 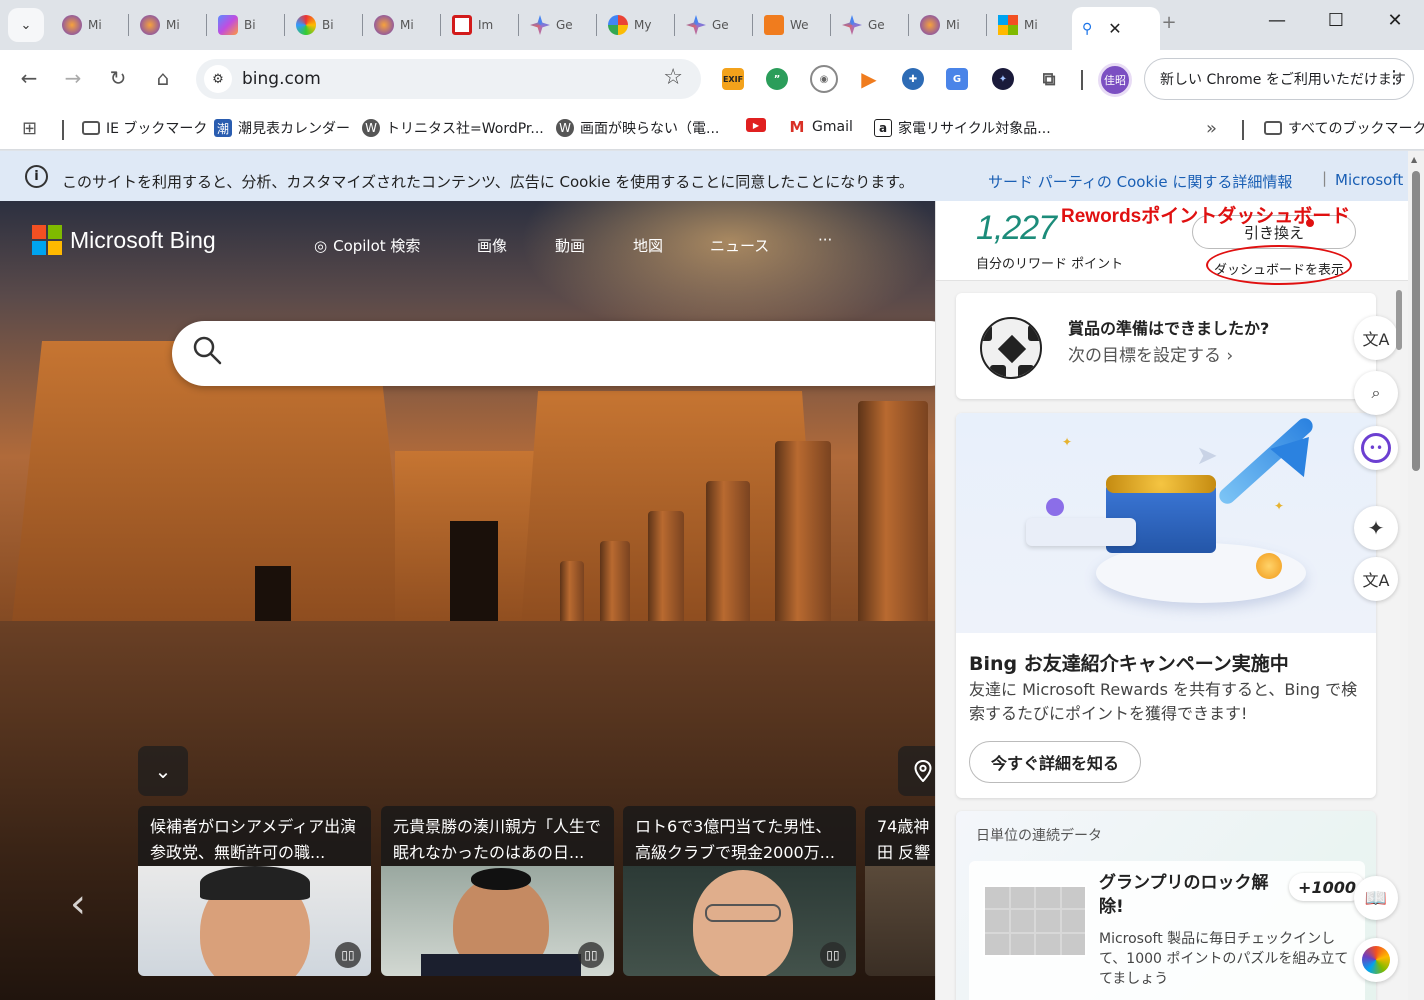 What do you see at coordinates (570, 245) in the screenshot?
I see `nav-videos: 動画` at bounding box center [570, 245].